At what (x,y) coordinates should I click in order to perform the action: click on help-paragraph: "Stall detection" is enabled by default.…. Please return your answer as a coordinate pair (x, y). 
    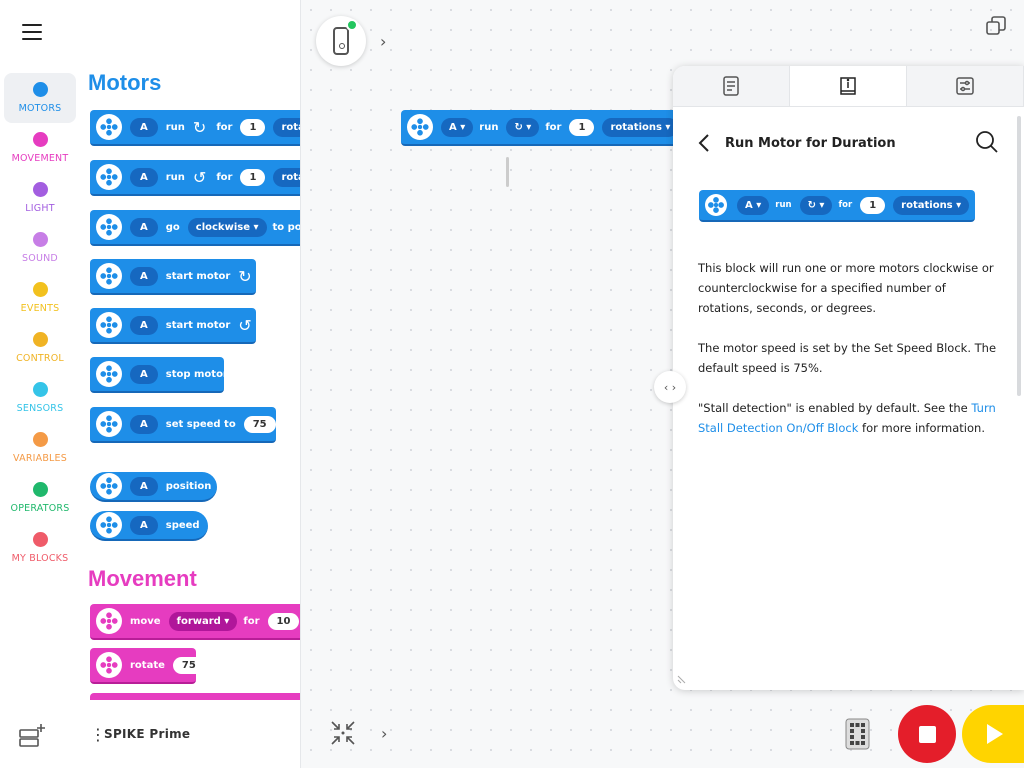
    Looking at the image, I should click on (847, 418).